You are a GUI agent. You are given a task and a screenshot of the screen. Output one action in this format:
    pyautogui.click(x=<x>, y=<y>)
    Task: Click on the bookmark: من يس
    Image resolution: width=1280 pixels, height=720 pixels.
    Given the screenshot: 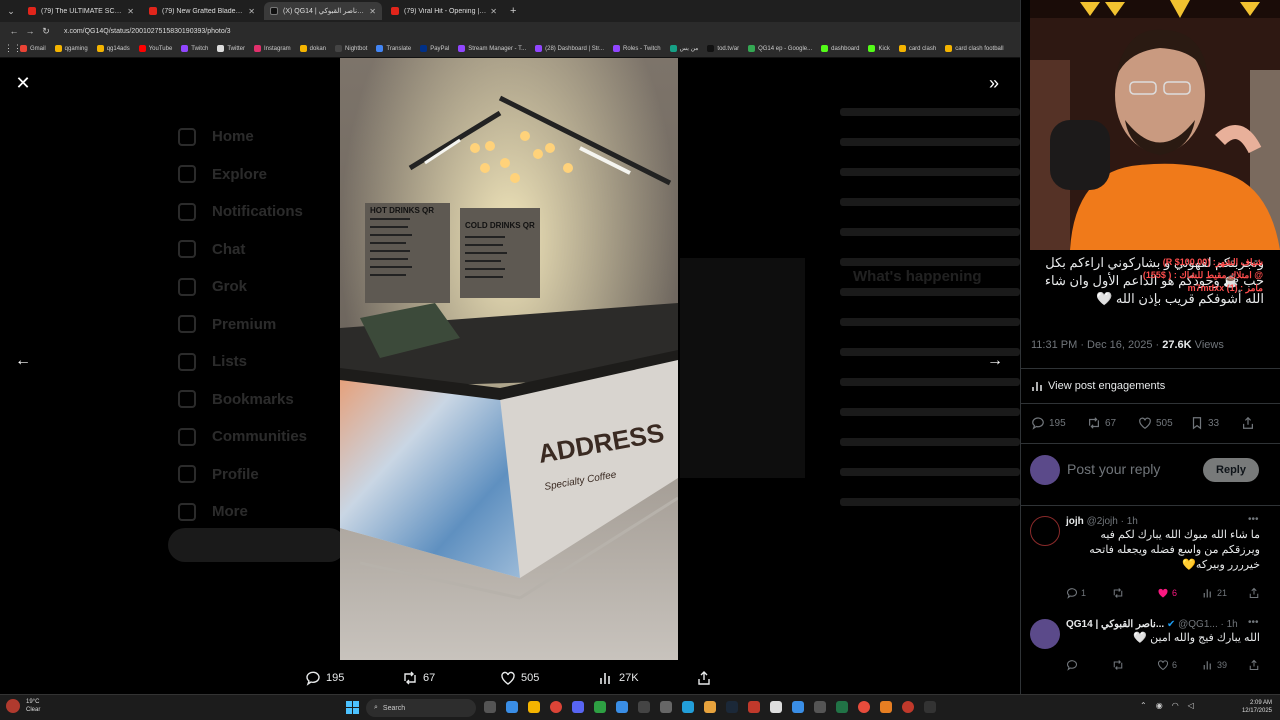 What is the action you would take?
    pyautogui.click(x=683, y=48)
    